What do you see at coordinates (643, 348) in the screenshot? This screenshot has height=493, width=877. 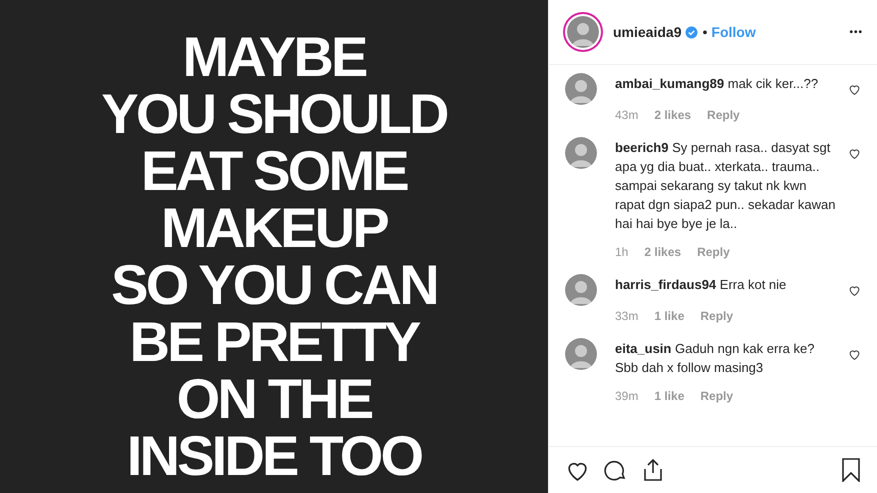 I see `comment-username: eita_usin` at bounding box center [643, 348].